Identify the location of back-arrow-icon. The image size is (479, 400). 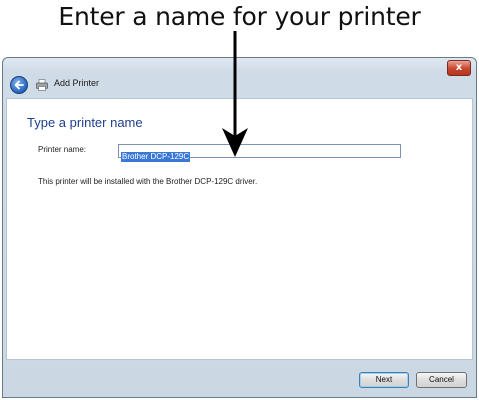
(19, 85).